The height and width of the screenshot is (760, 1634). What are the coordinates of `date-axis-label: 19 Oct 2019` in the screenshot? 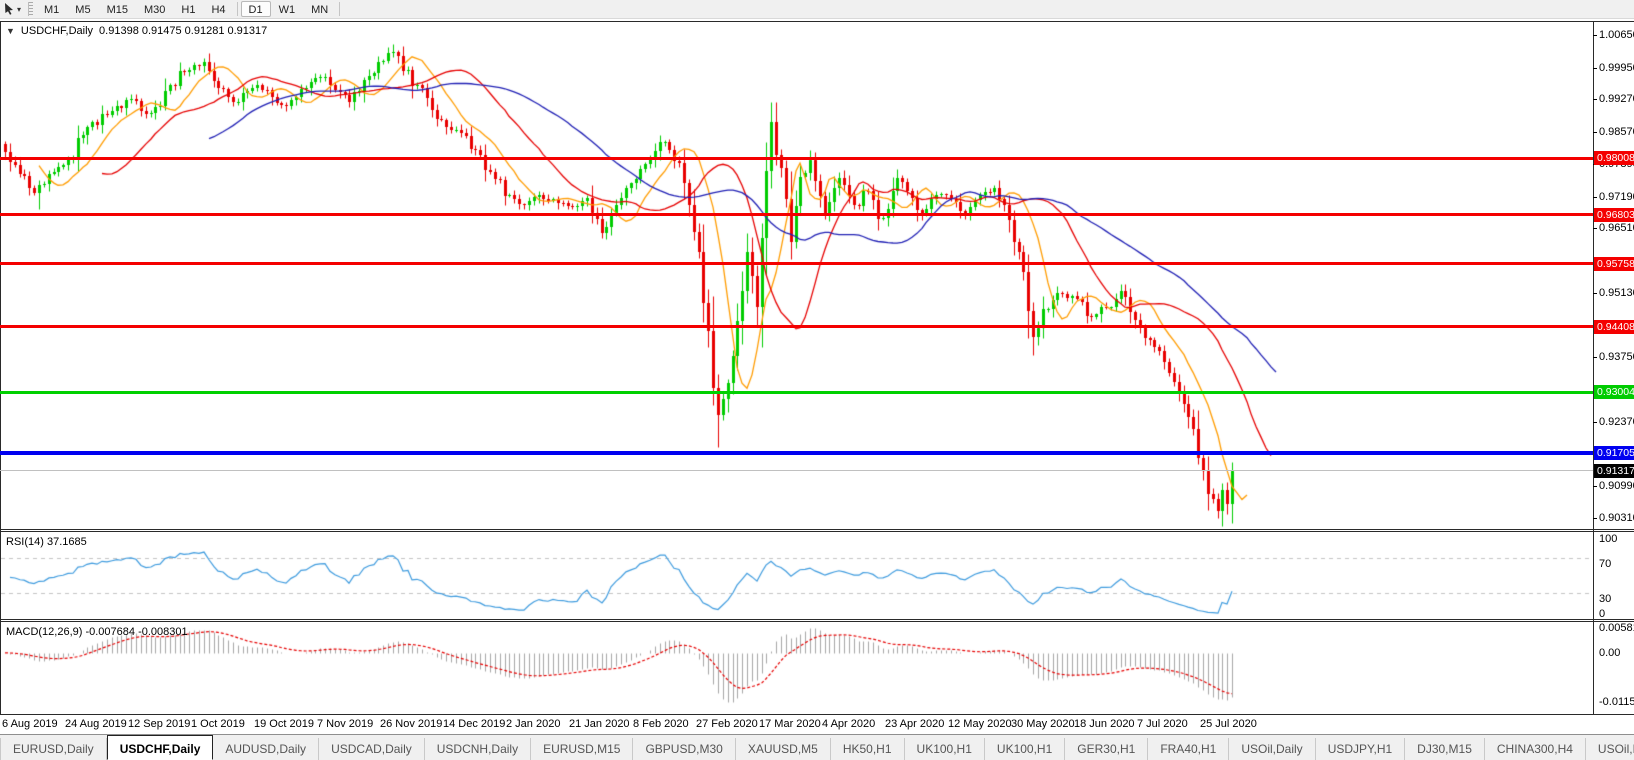 It's located at (284, 724).